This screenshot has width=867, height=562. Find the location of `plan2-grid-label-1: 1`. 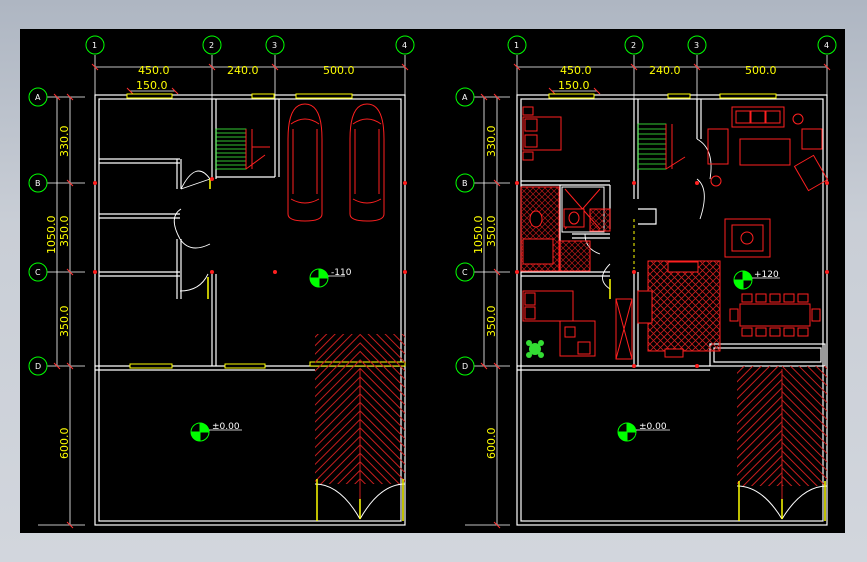

plan2-grid-label-1: 1 is located at coordinates (516, 45).